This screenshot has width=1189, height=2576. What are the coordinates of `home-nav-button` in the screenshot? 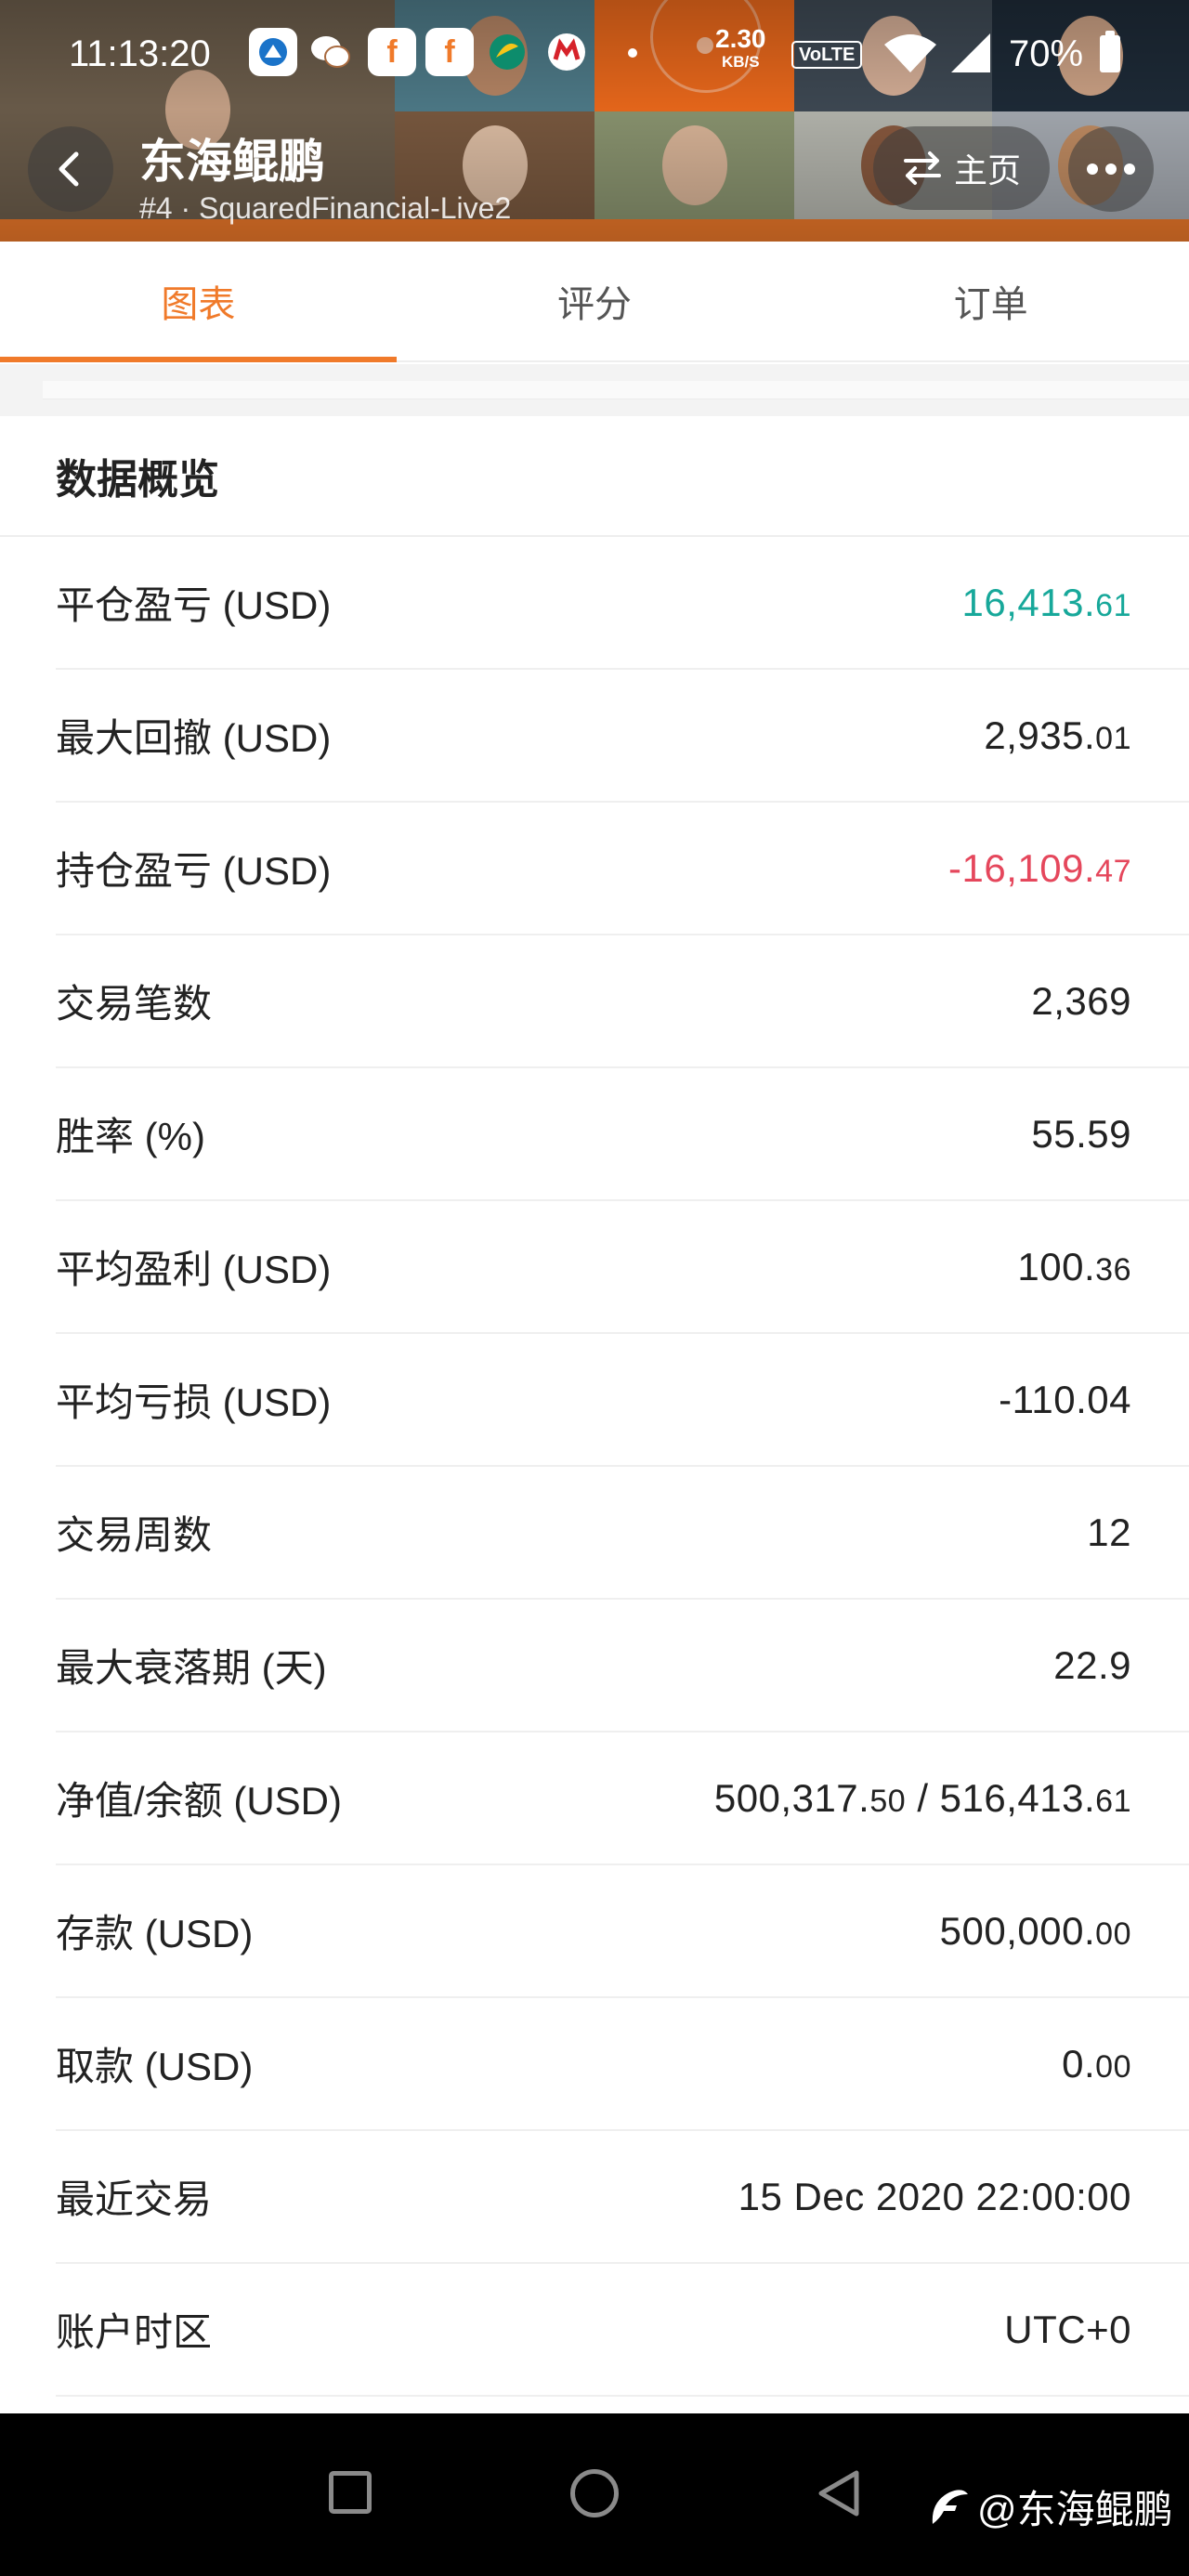 It's located at (594, 2493).